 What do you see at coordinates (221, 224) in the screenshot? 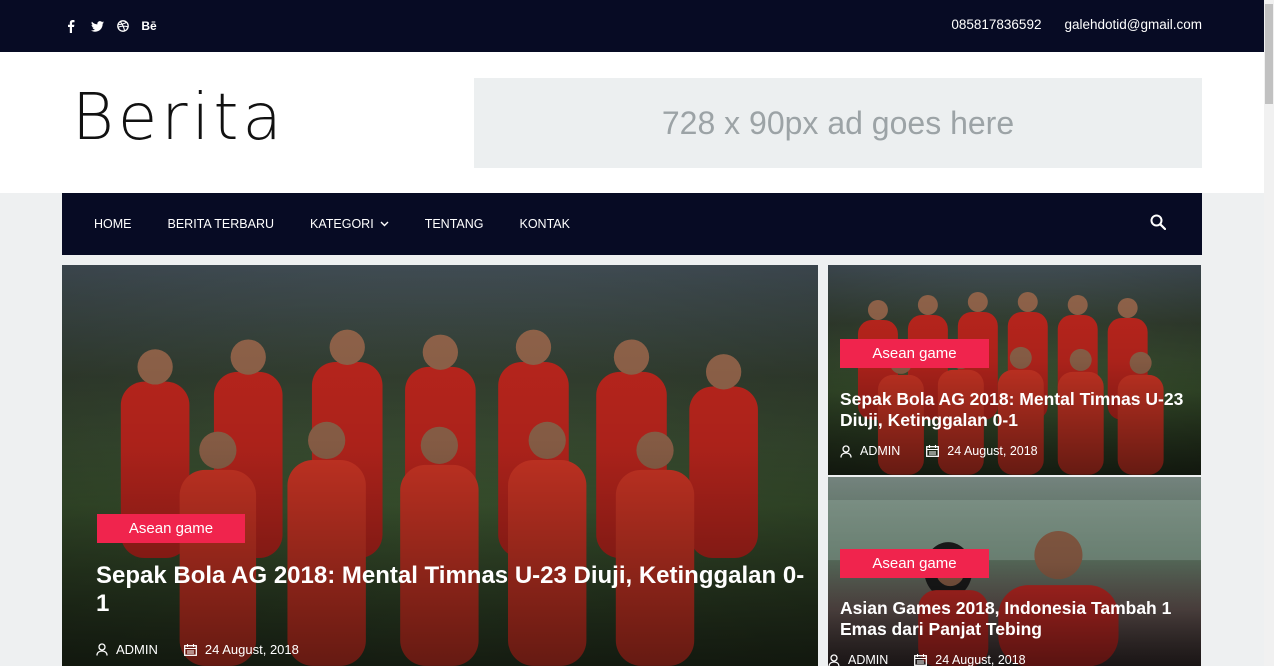
I see `nav-item-berita-terbaru: BERITA TERBARU` at bounding box center [221, 224].